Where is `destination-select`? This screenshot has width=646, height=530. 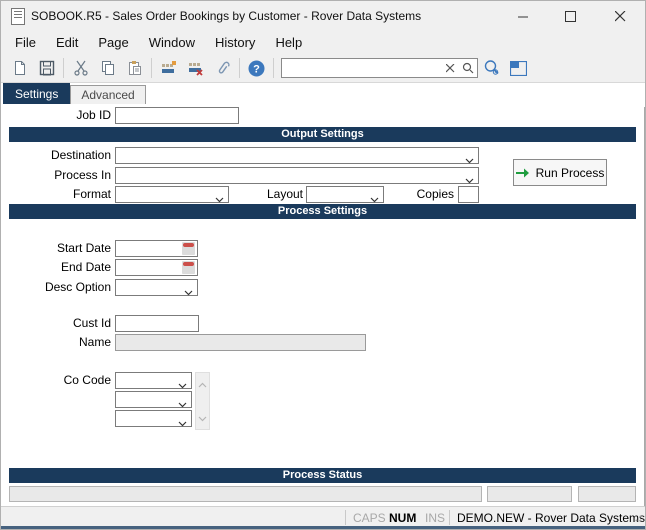 destination-select is located at coordinates (297, 155).